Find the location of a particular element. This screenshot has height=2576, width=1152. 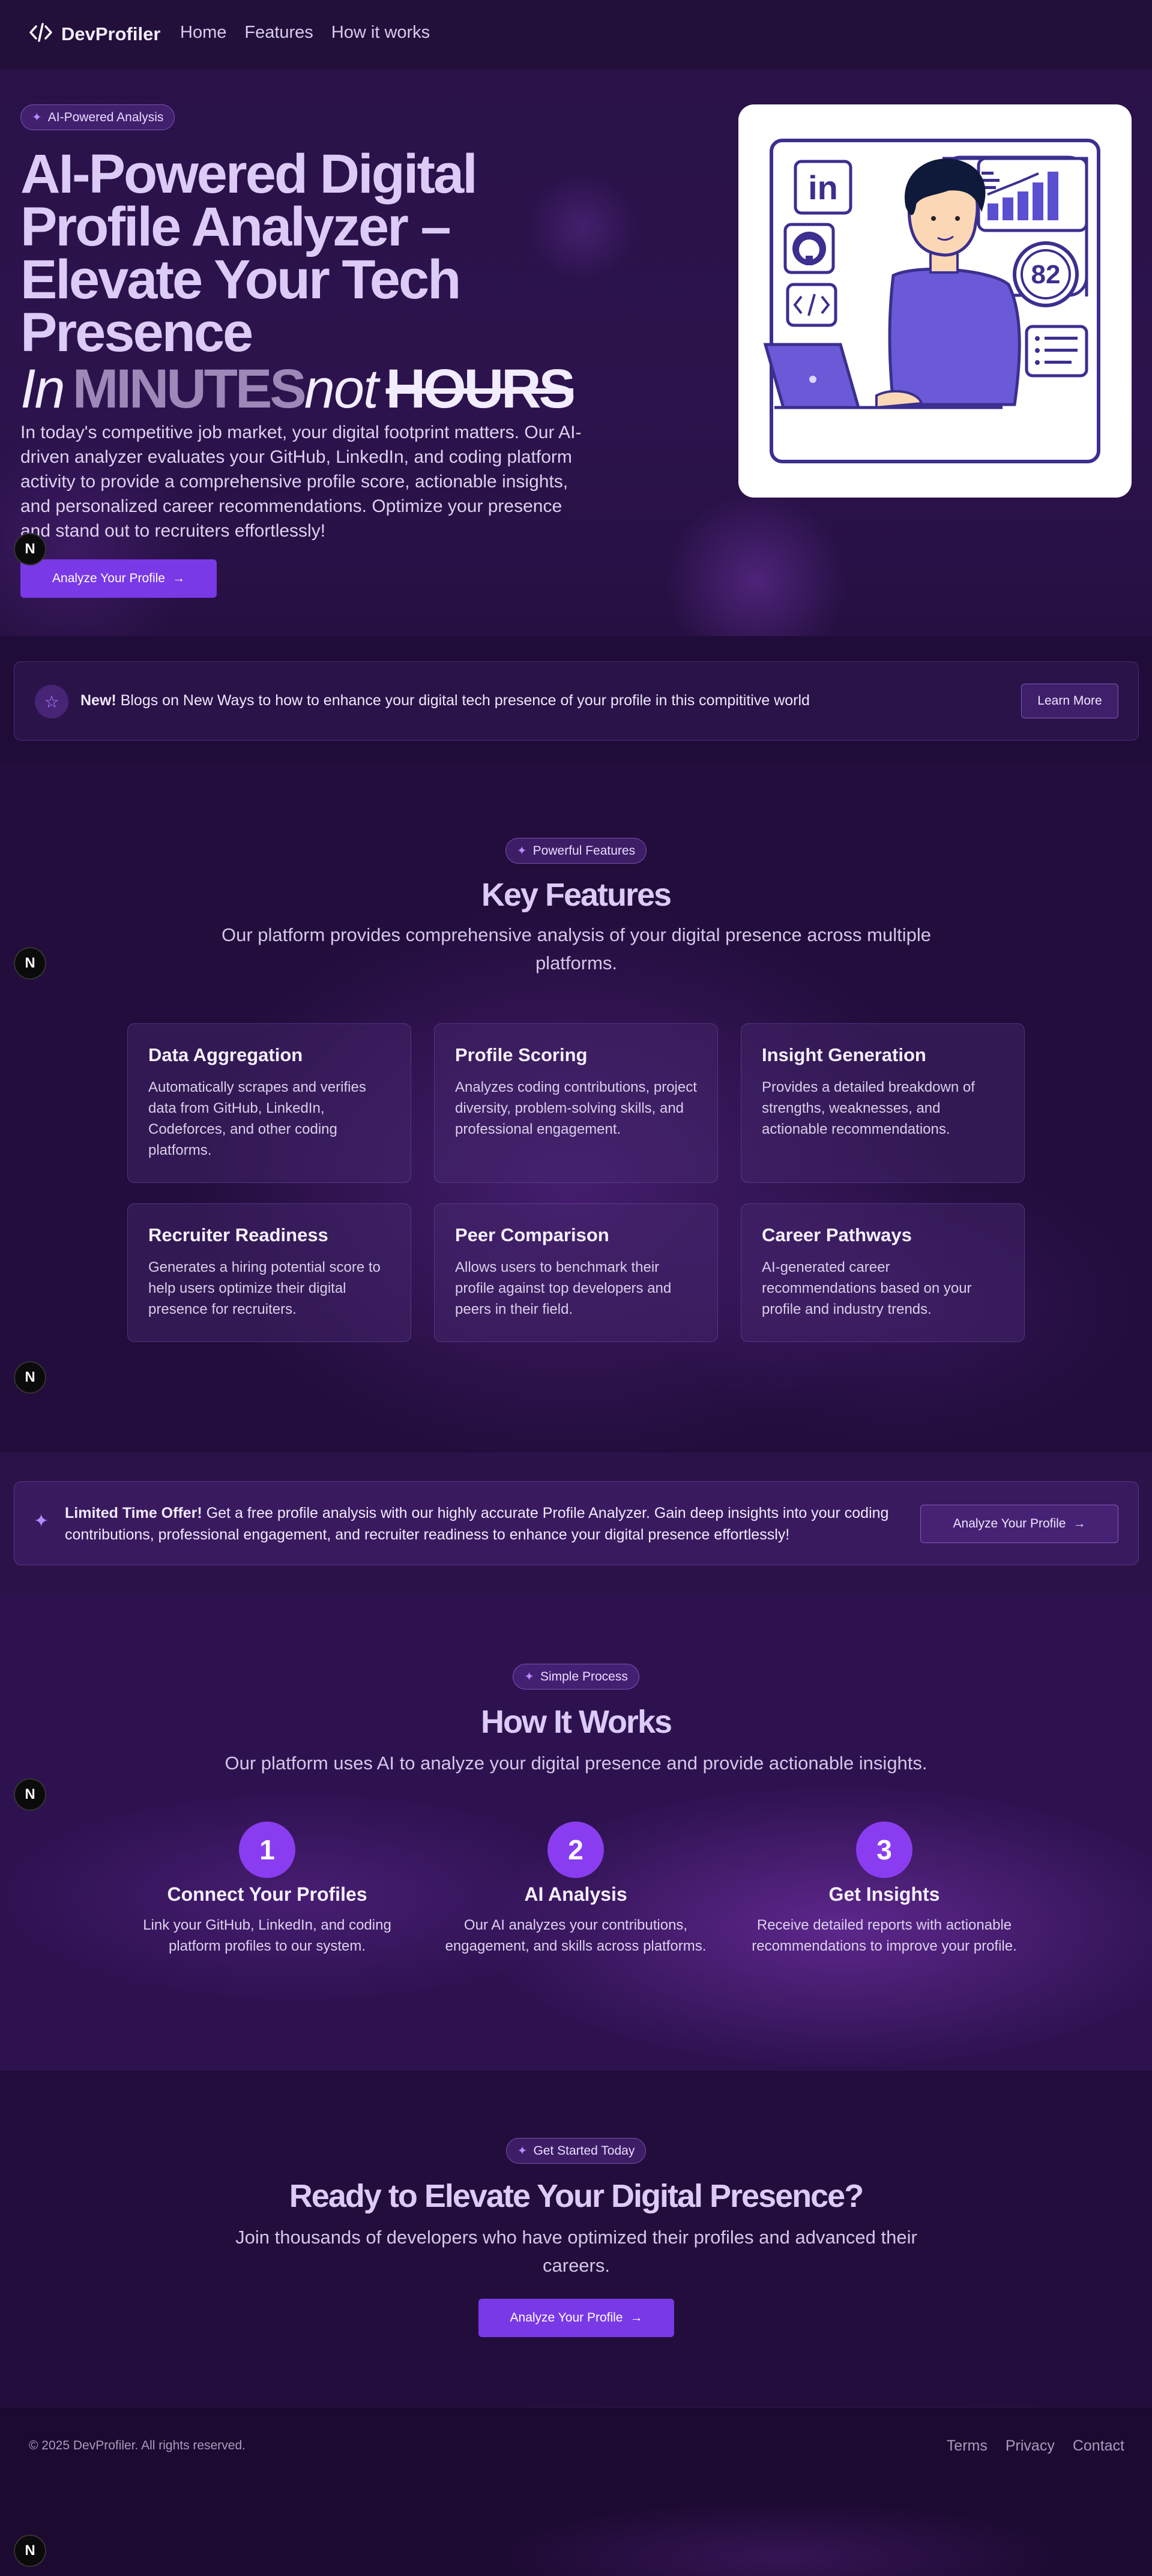

how-badge: ✦ Simple Process is located at coordinates (576, 1677).